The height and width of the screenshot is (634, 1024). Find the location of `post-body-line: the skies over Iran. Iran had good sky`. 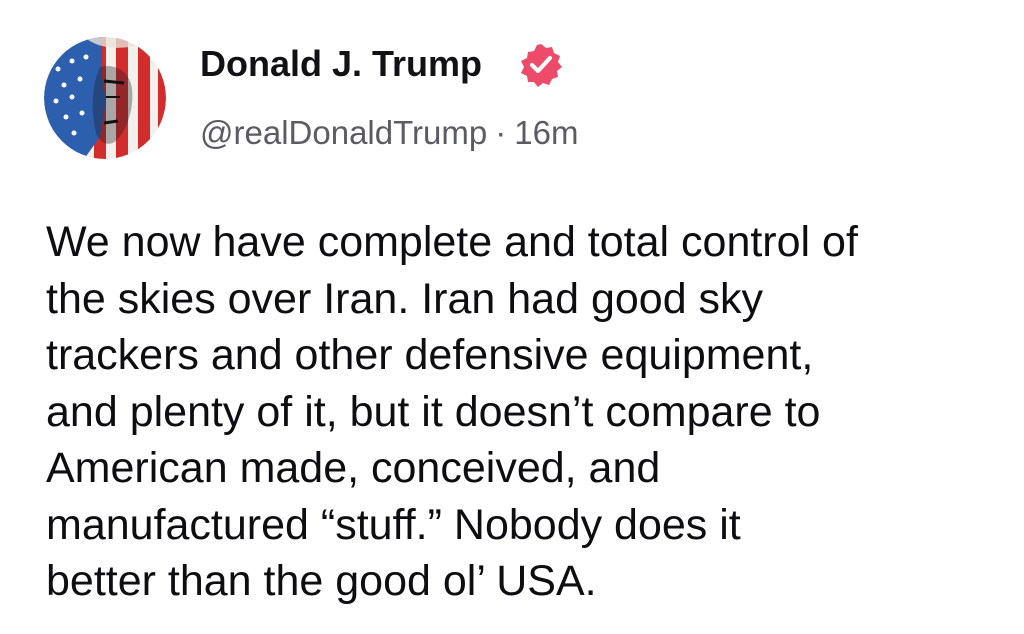

post-body-line: the skies over Iran. Iran had good sky is located at coordinates (405, 298).